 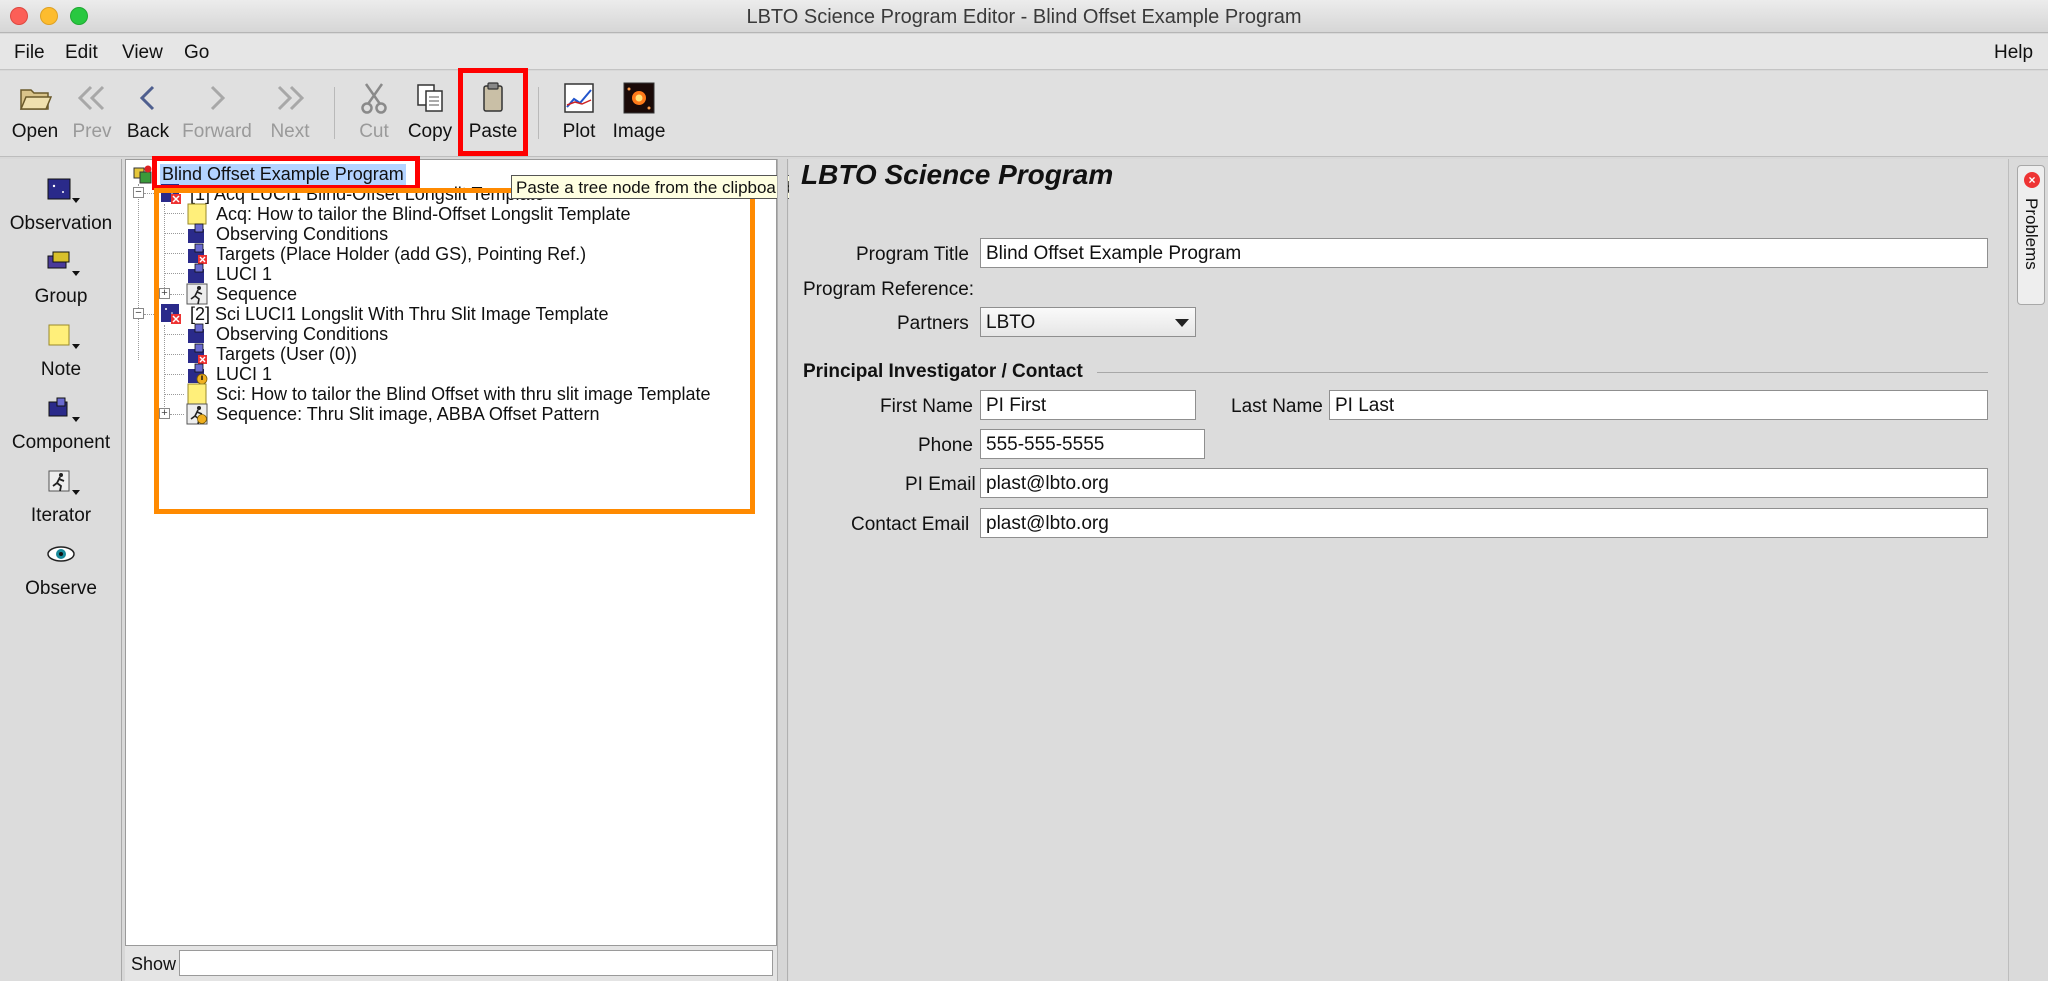 I want to click on palette-group-label: Group, so click(x=61, y=296).